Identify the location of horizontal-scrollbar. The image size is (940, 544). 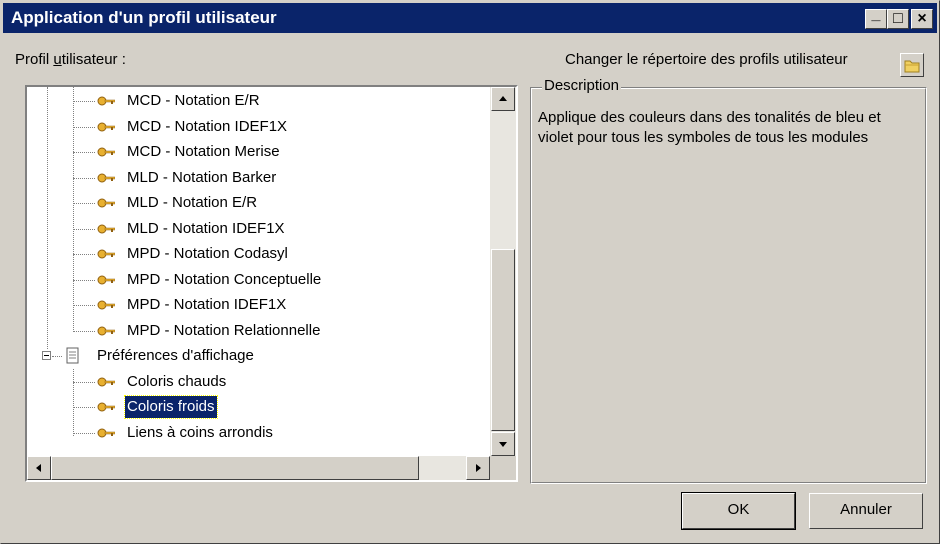
(258, 468).